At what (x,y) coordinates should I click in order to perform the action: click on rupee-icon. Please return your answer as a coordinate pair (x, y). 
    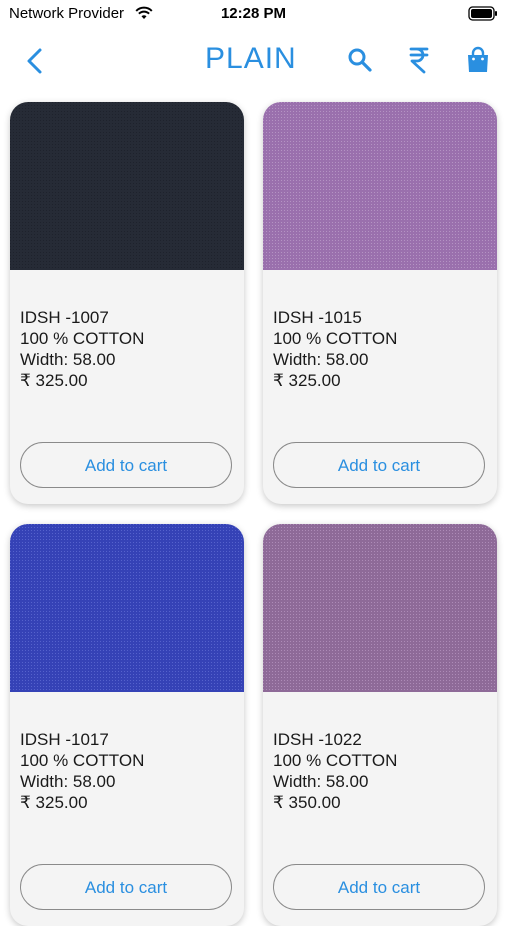
    Looking at the image, I should click on (419, 60).